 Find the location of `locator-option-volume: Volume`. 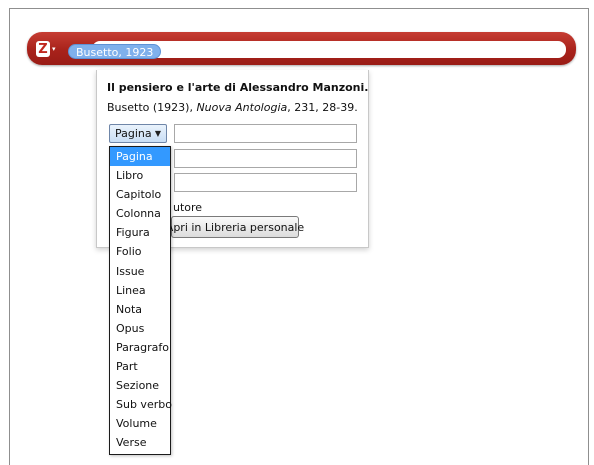

locator-option-volume: Volume is located at coordinates (140, 423).